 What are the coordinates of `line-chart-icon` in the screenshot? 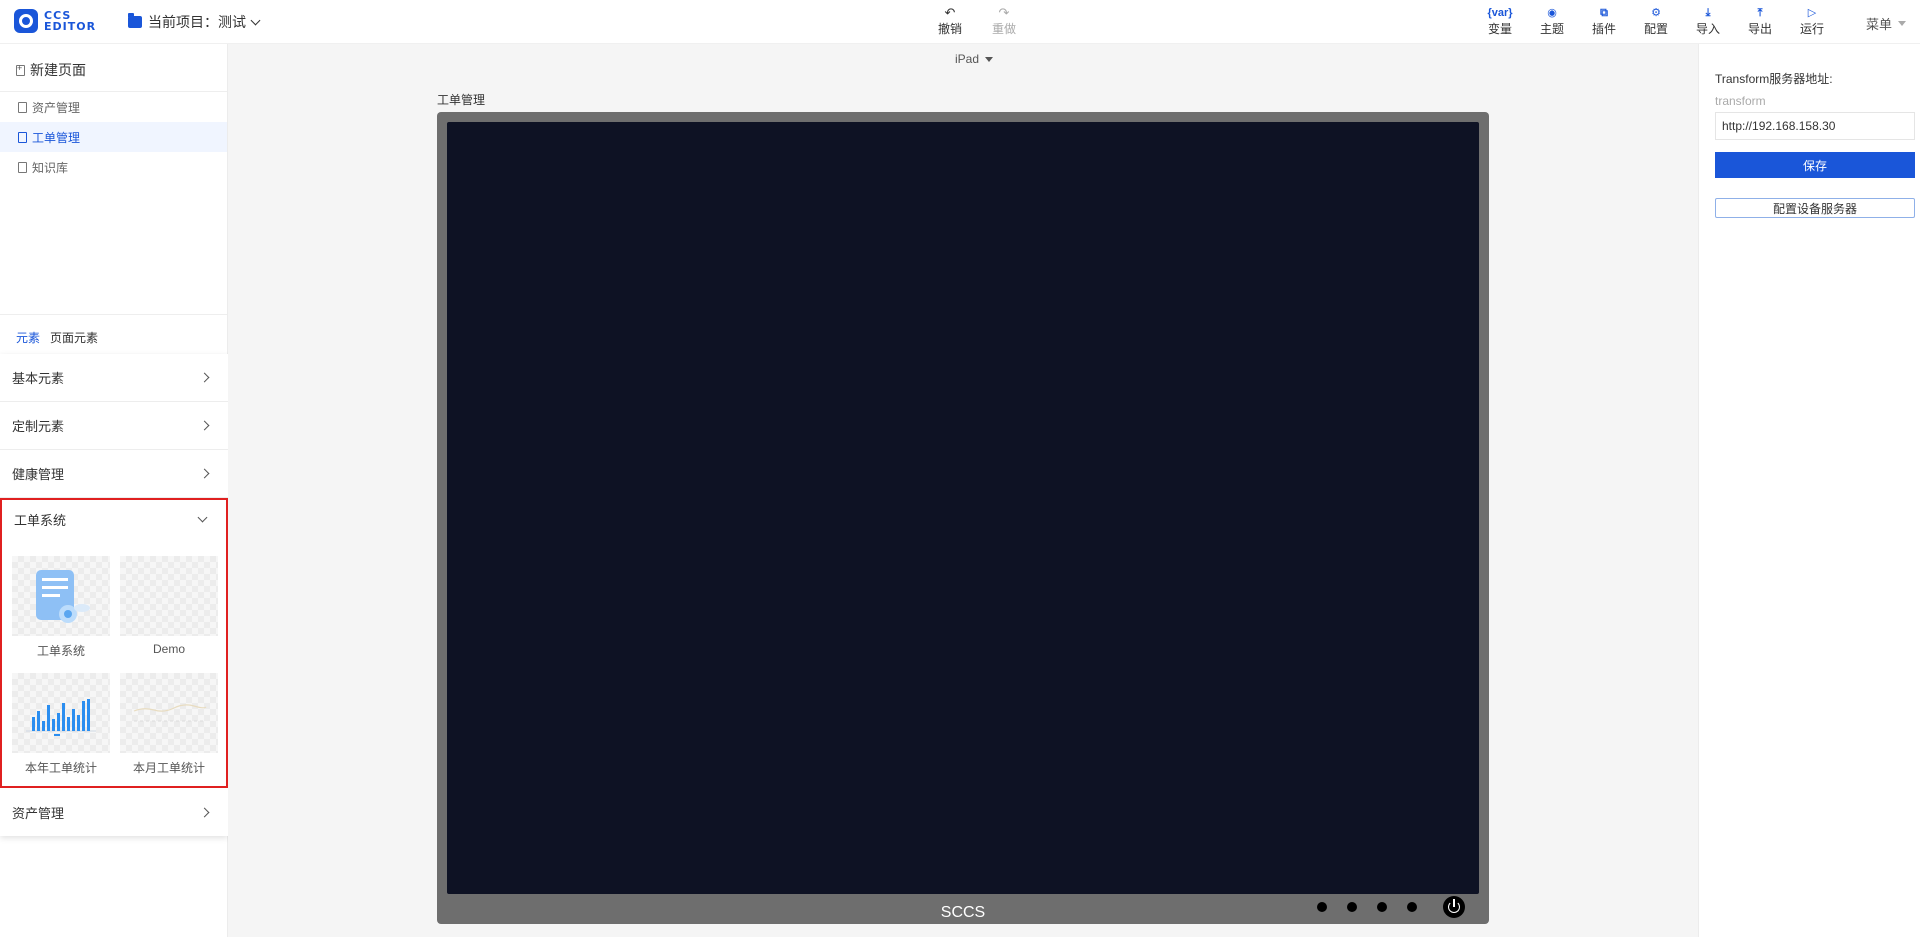 It's located at (170, 713).